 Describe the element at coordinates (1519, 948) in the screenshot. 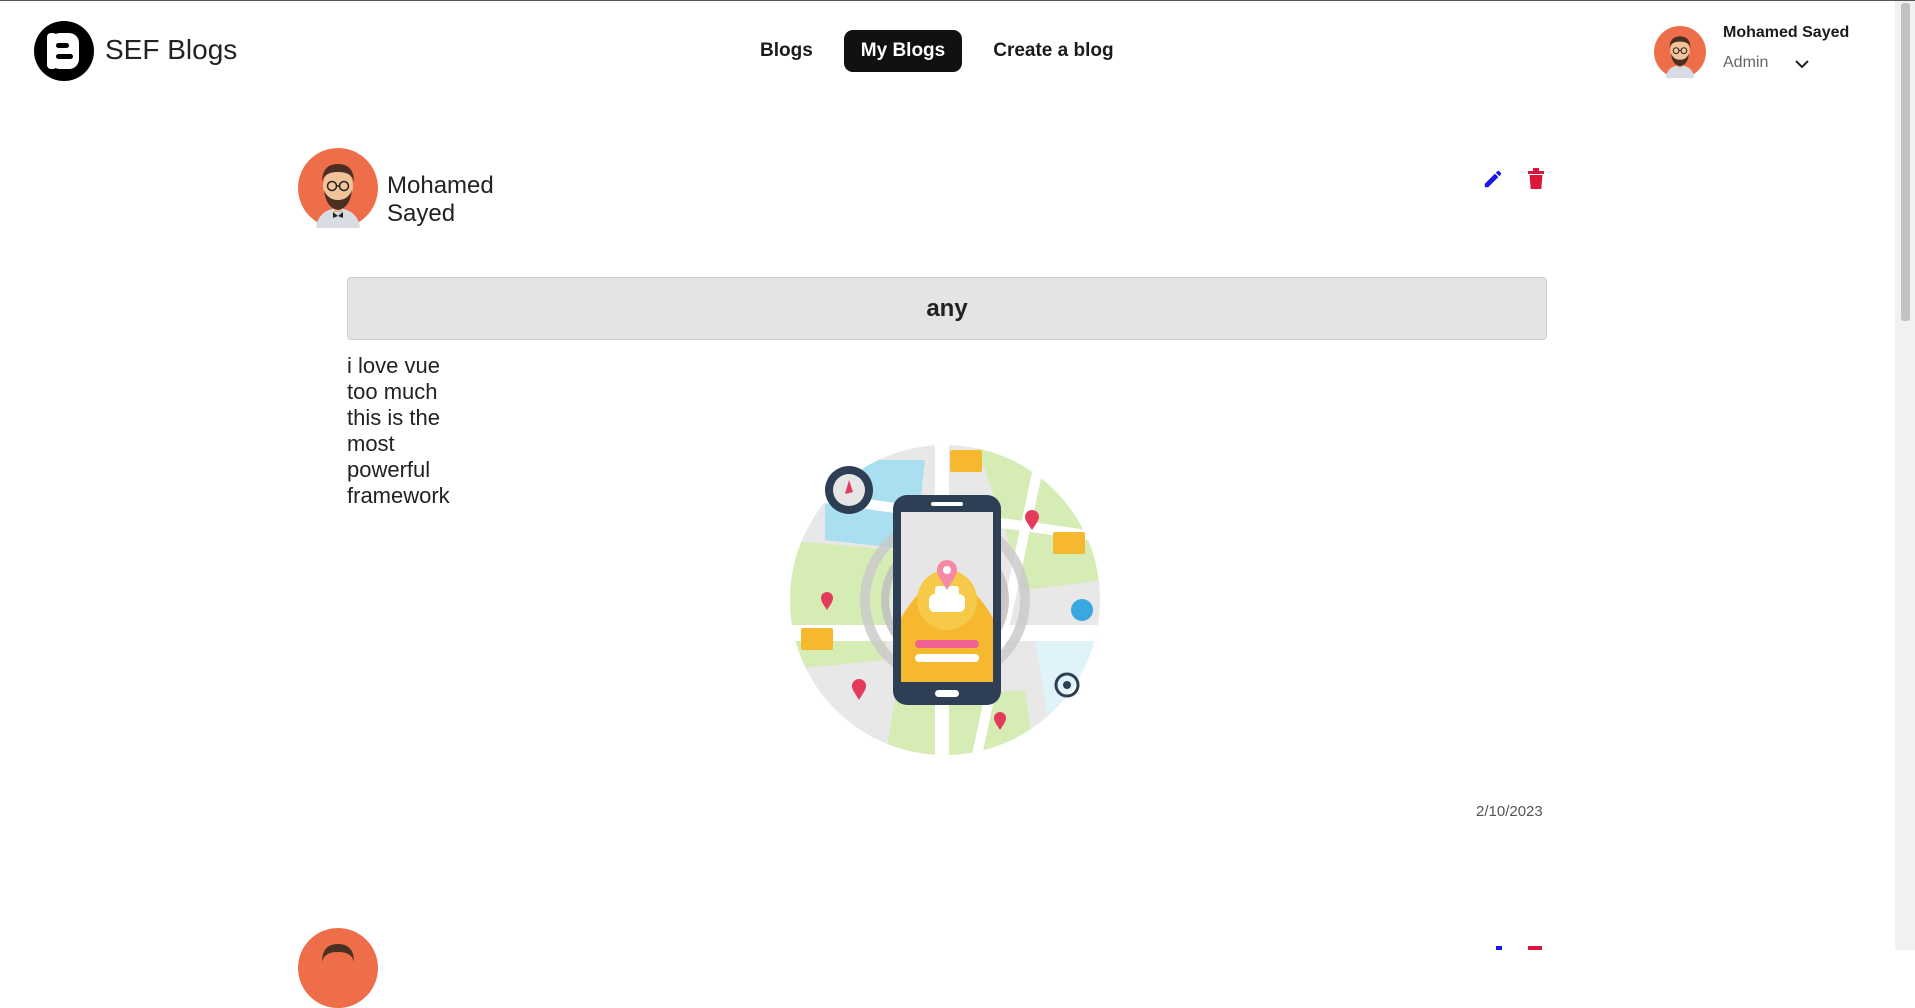

I see `next-post-actions` at that location.